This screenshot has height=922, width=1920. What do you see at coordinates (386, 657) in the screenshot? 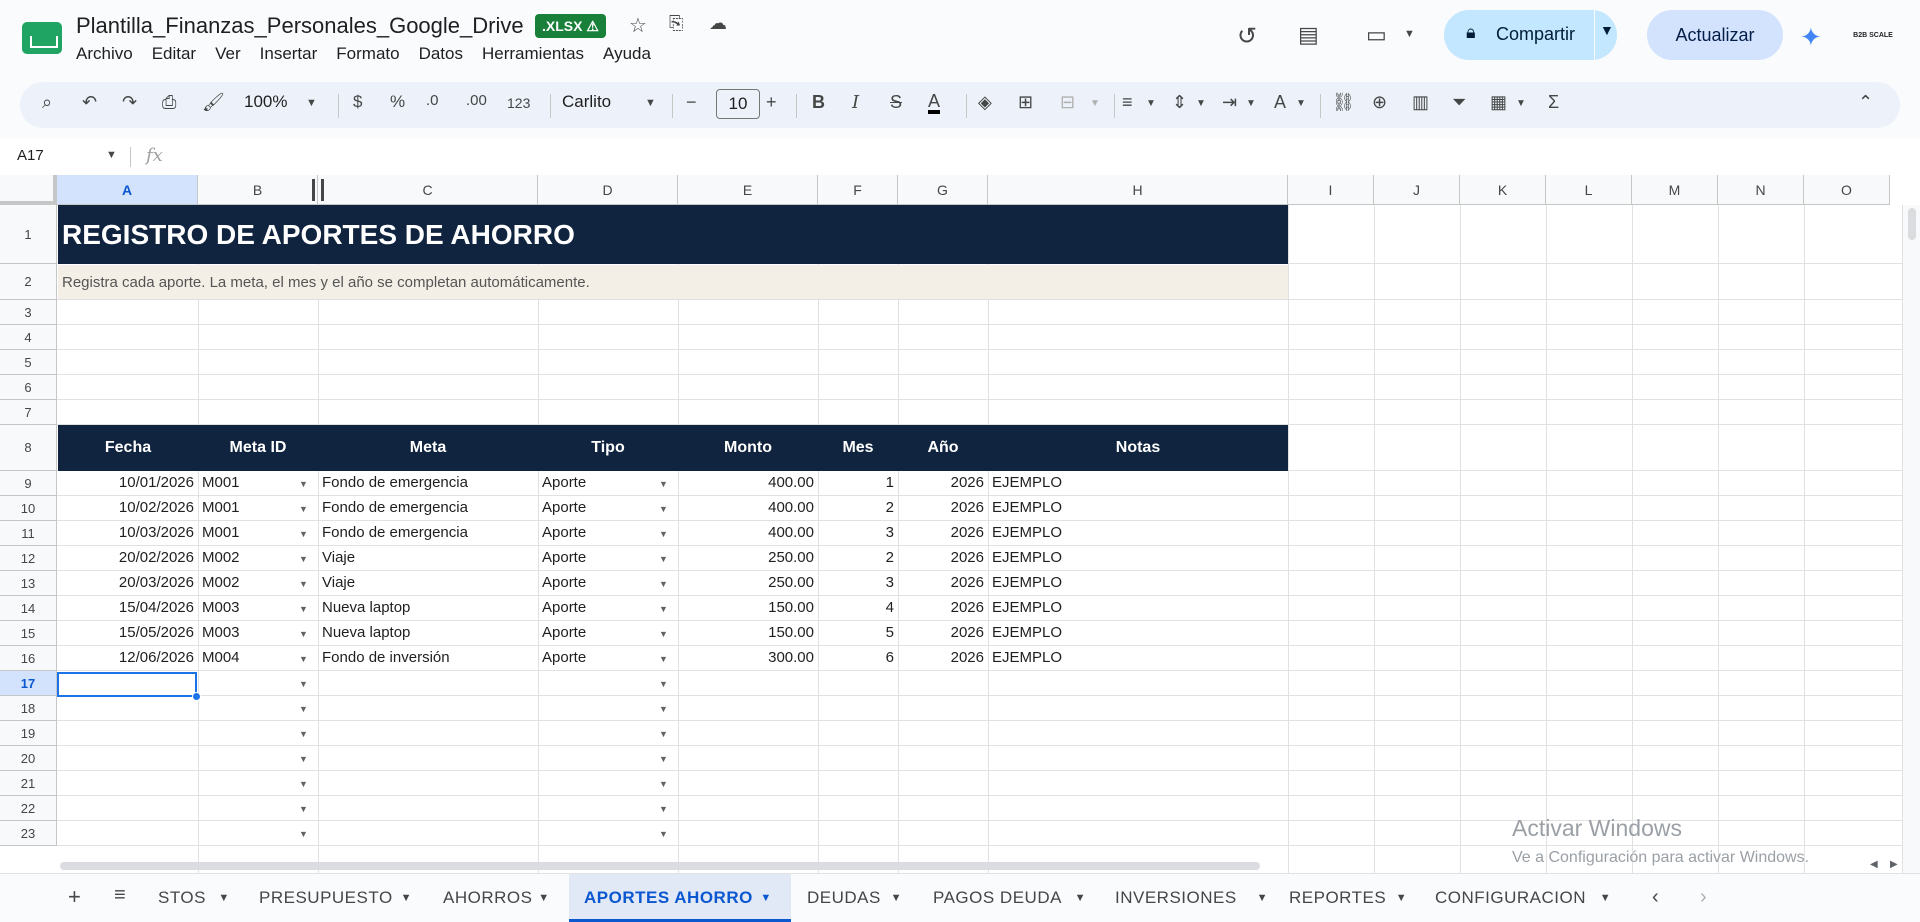
I see `cell-meta: Fondo de inversión` at bounding box center [386, 657].